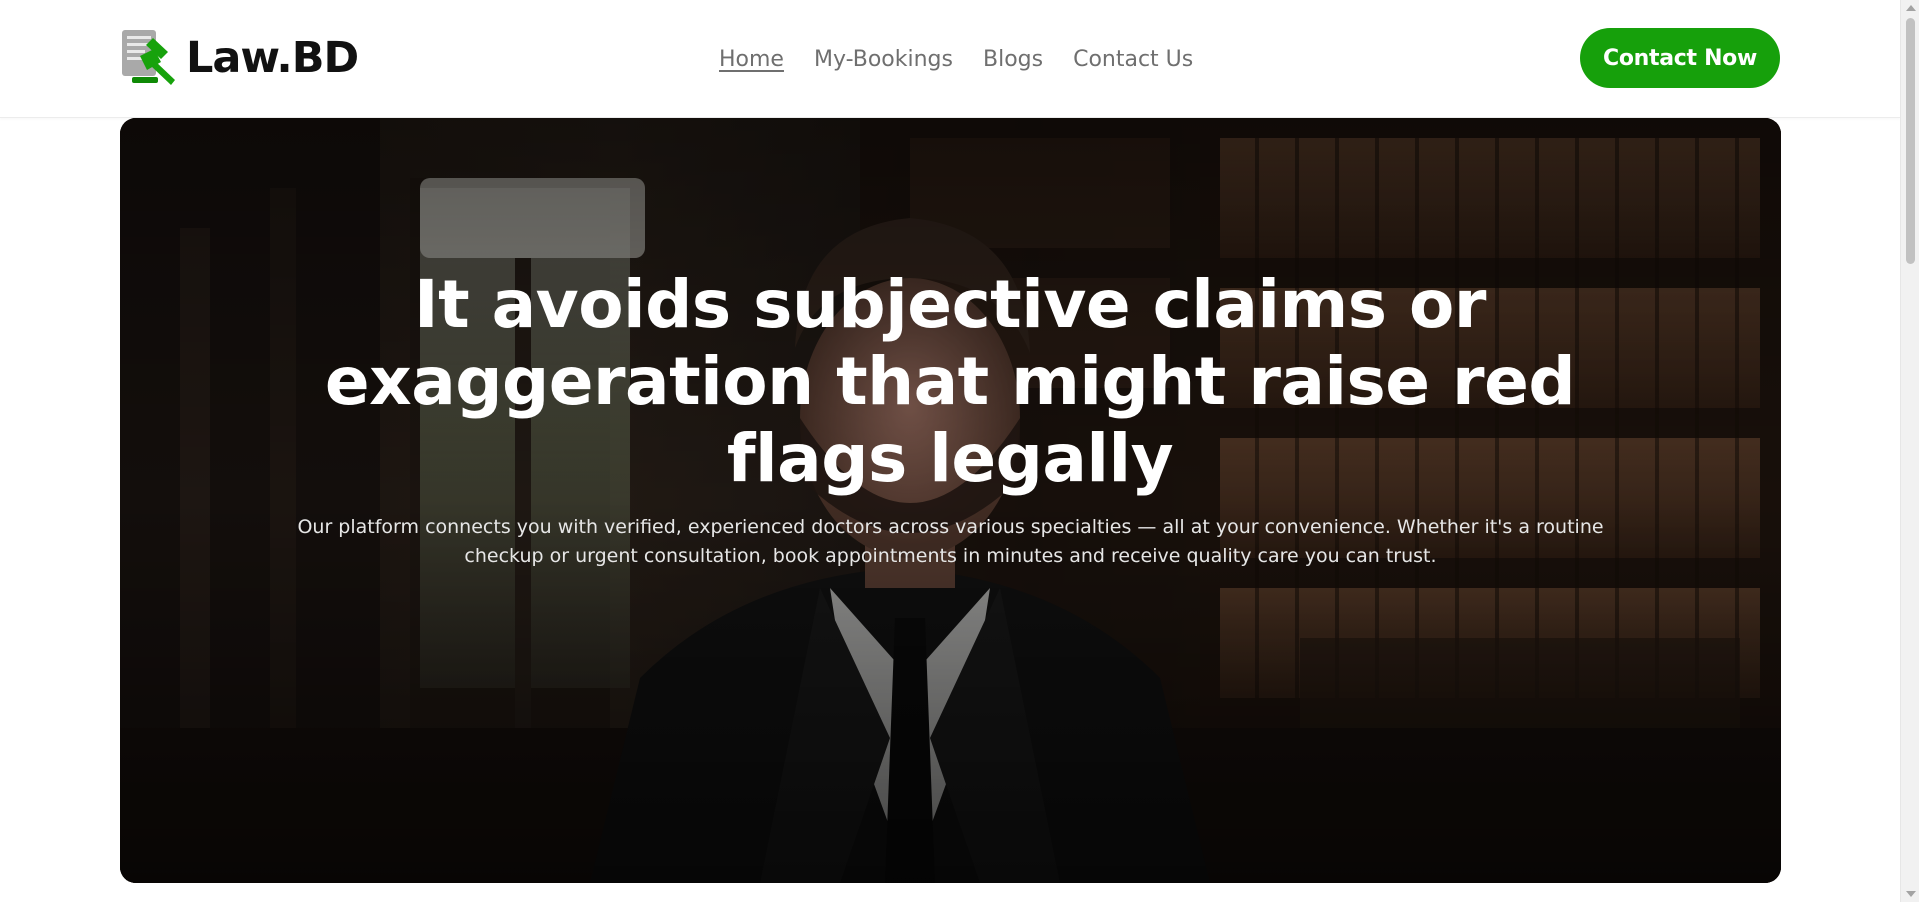  Describe the element at coordinates (148, 57) in the screenshot. I see `gavel-document-logo-icon` at that location.